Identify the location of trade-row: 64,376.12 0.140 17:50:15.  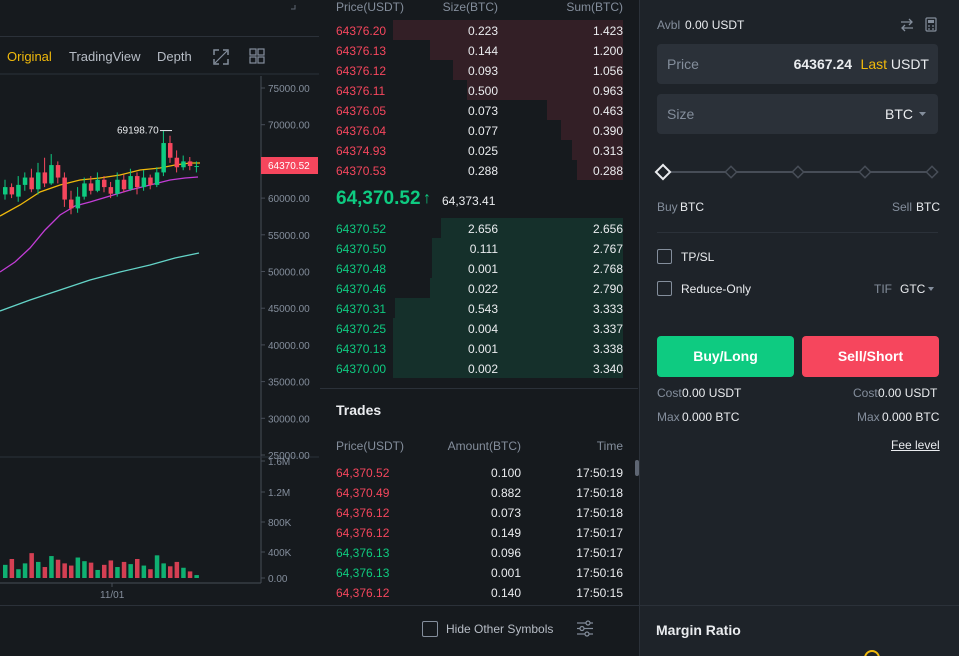
(479, 593).